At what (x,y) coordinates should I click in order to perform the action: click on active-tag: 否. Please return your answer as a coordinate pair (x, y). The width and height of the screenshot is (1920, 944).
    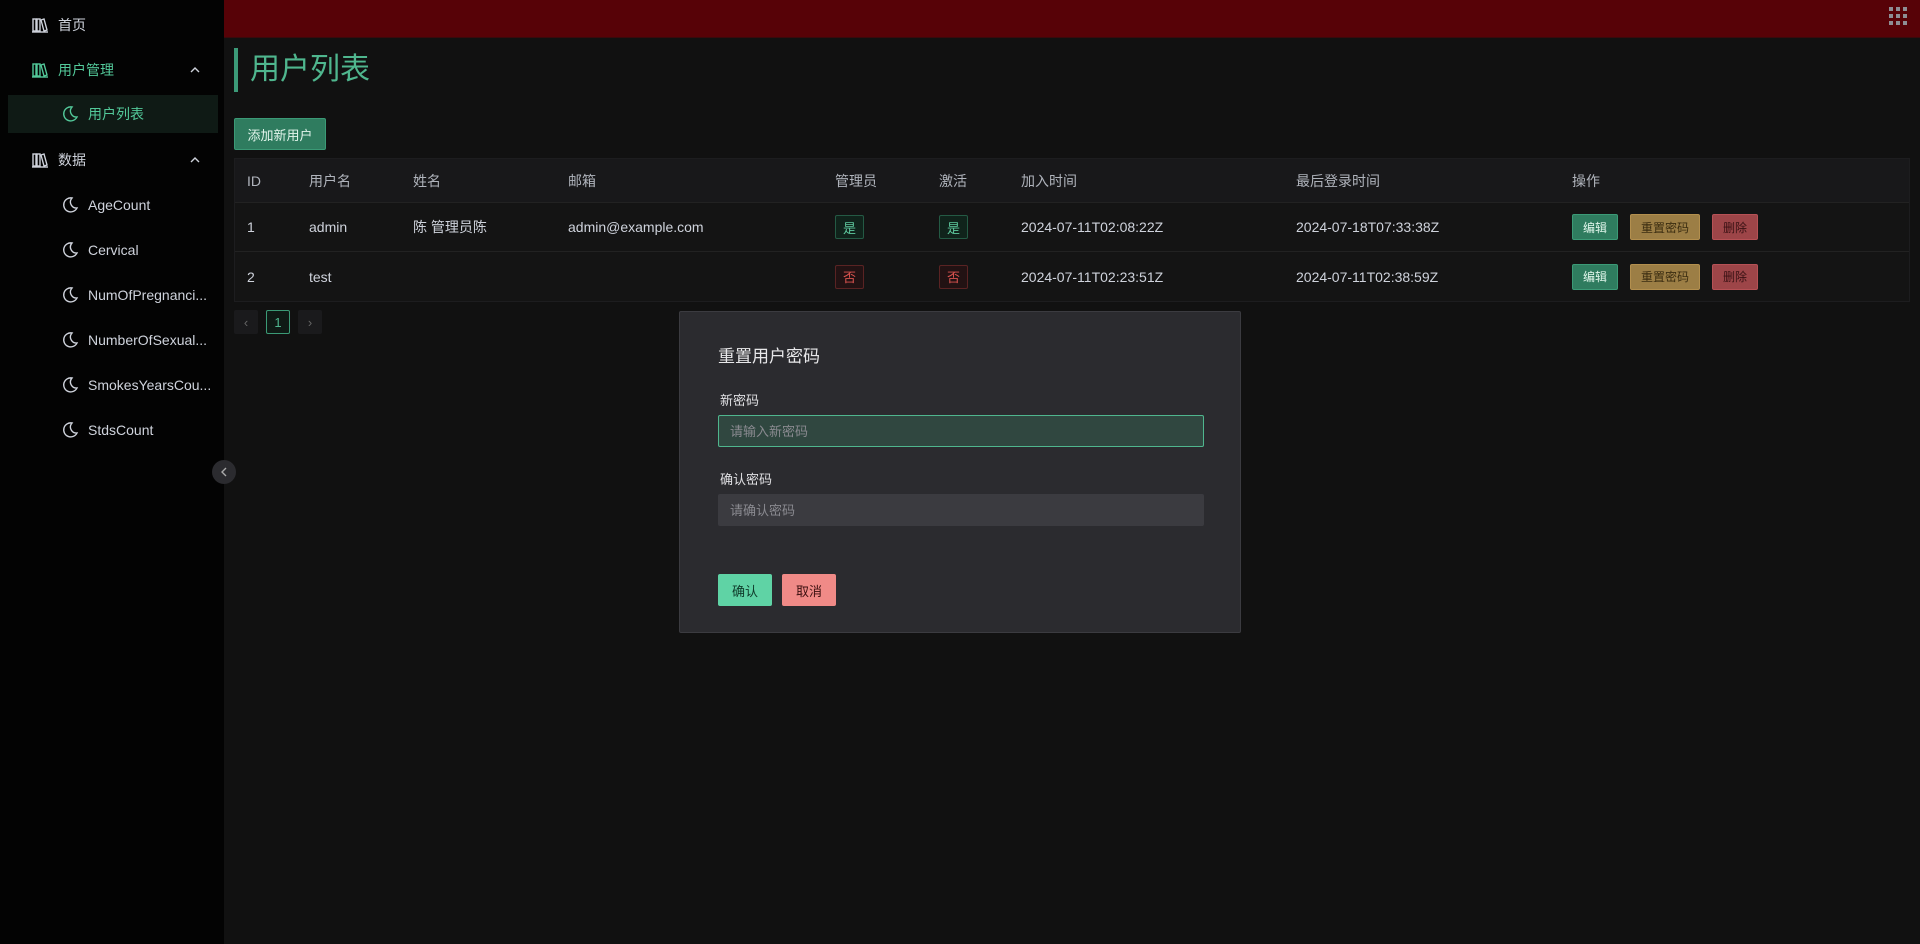
    Looking at the image, I should click on (954, 276).